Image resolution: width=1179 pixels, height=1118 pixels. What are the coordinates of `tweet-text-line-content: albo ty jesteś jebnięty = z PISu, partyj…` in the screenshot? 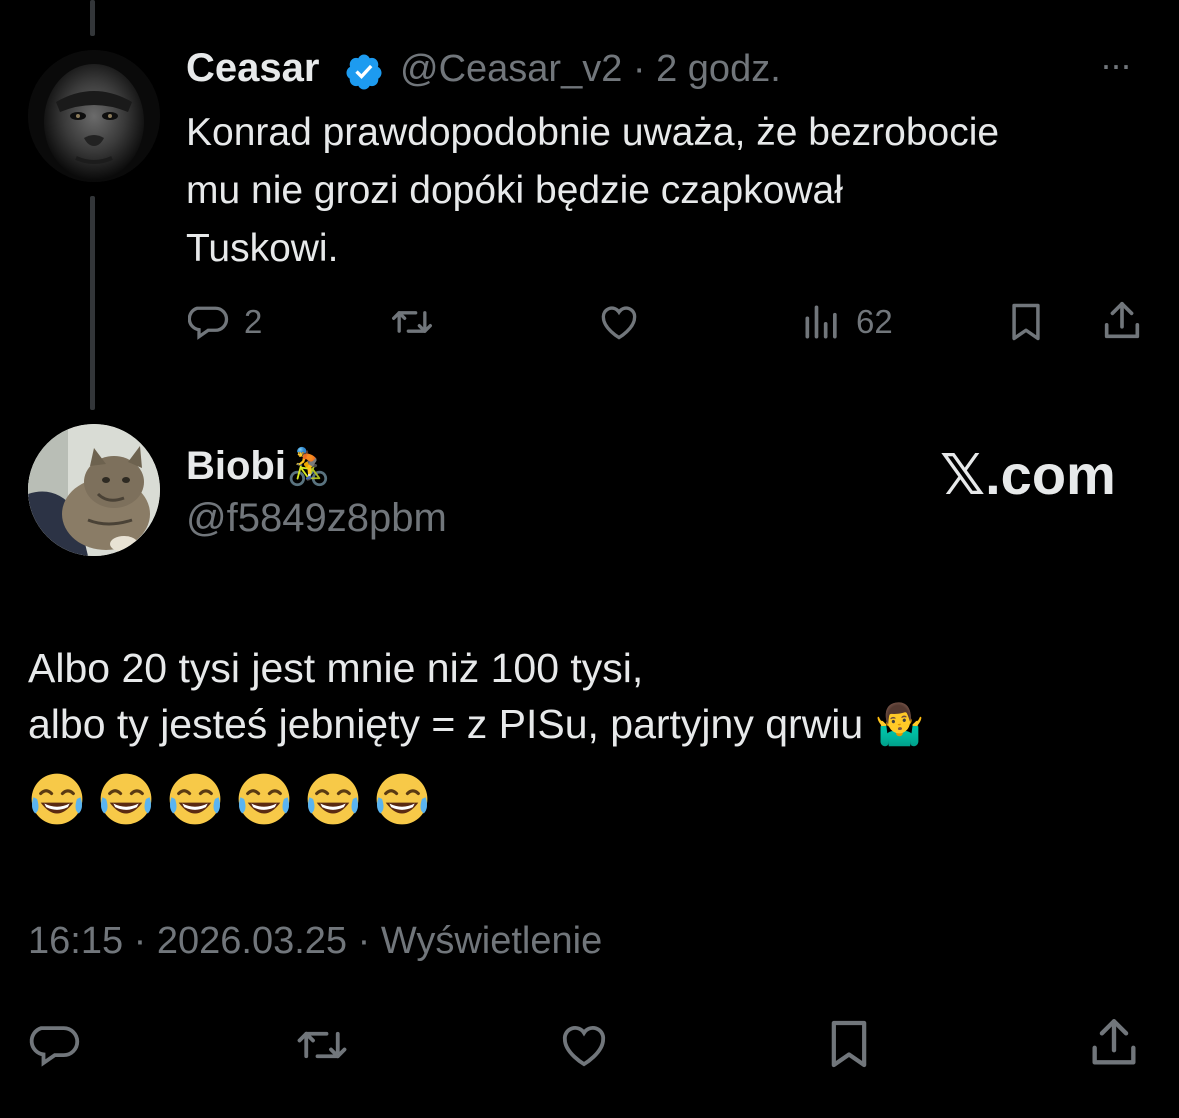 It's located at (446, 724).